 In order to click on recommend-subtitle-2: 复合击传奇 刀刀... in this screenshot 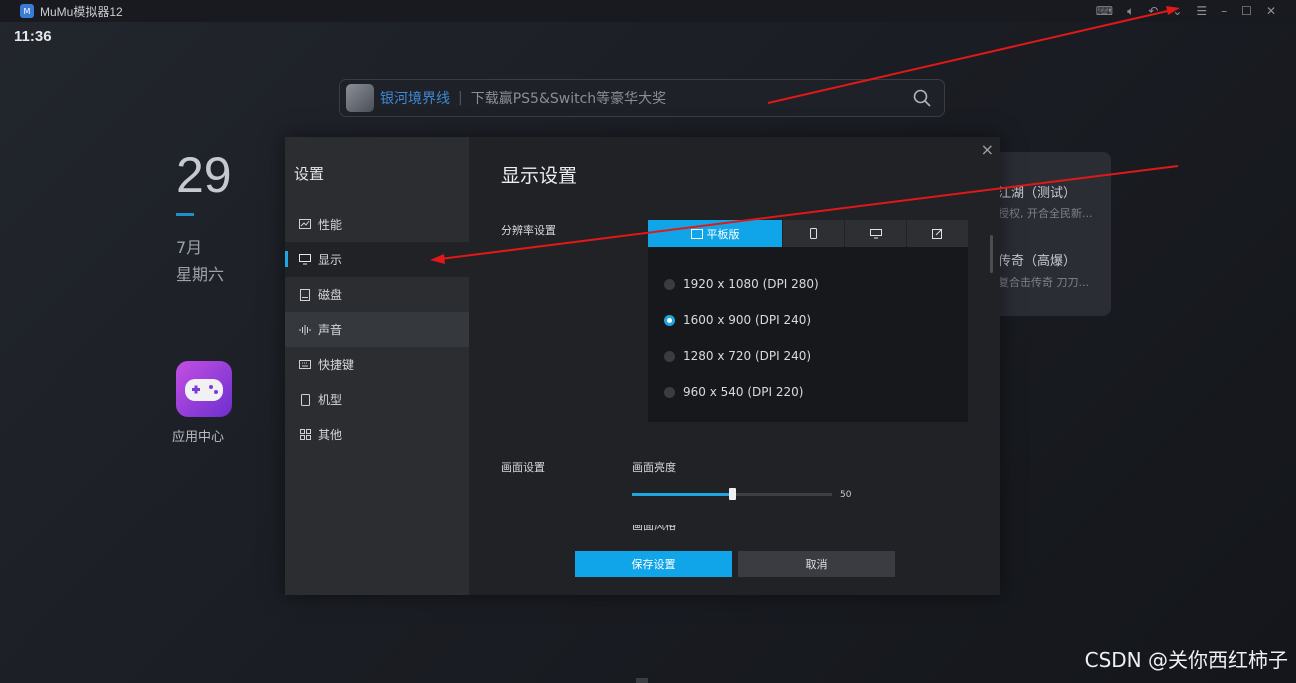, I will do `click(1043, 282)`.